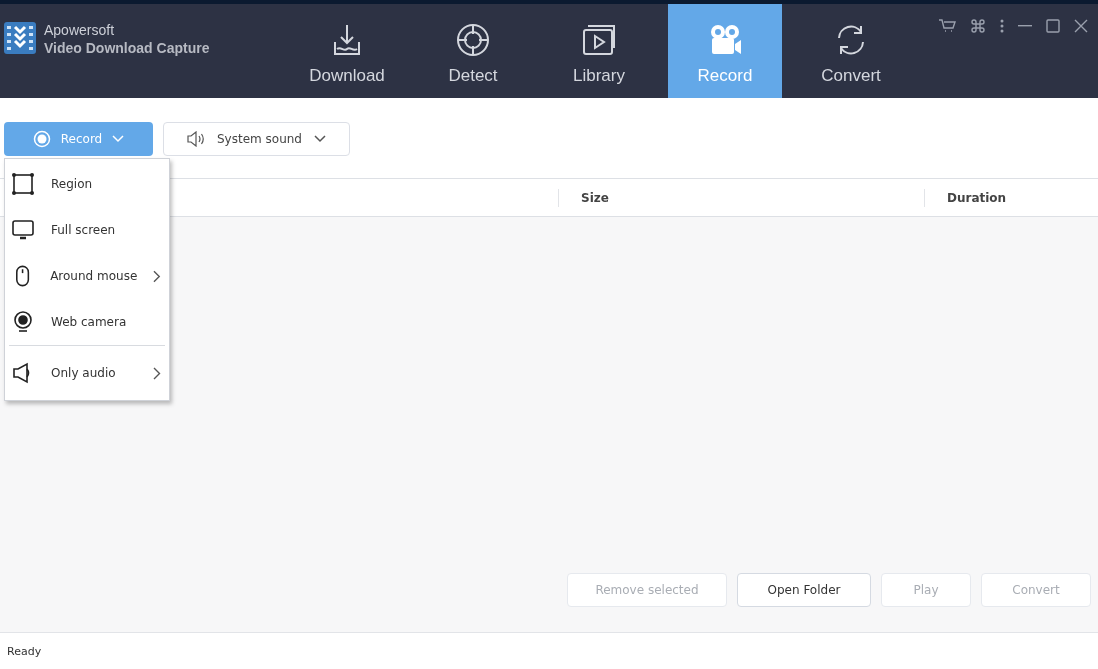  Describe the element at coordinates (741, 197) in the screenshot. I see `column-header: Size` at that location.